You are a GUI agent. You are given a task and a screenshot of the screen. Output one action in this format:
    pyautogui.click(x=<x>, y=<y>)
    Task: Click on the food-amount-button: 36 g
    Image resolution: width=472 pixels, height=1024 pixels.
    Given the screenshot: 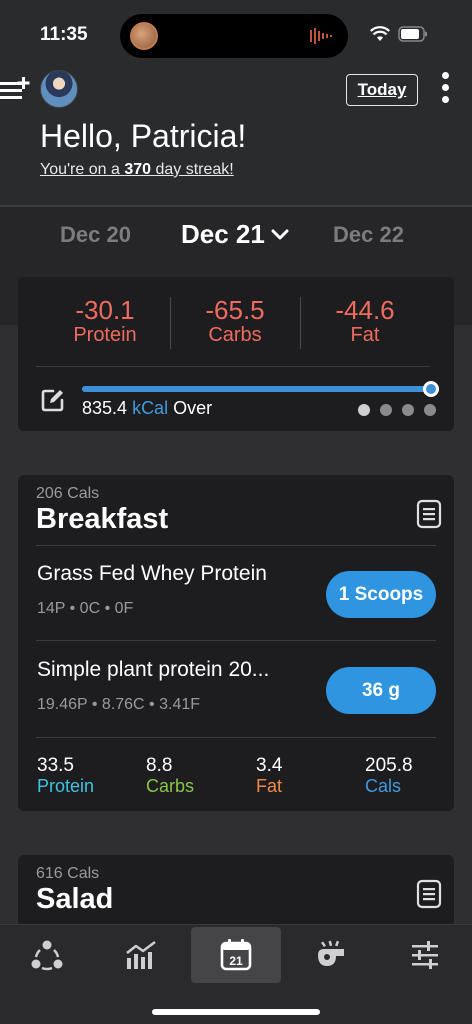 What is the action you would take?
    pyautogui.click(x=381, y=690)
    